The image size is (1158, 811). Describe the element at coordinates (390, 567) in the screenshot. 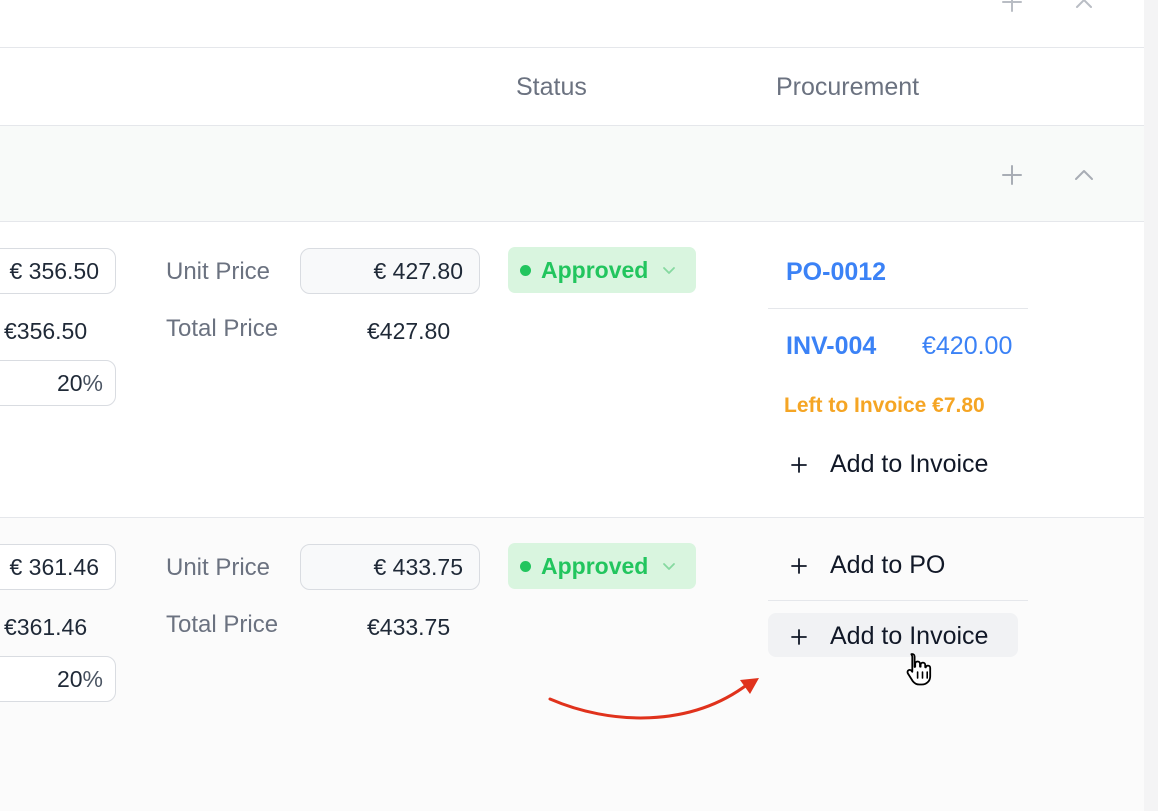

I see `unit-price-input: € 433.75` at that location.